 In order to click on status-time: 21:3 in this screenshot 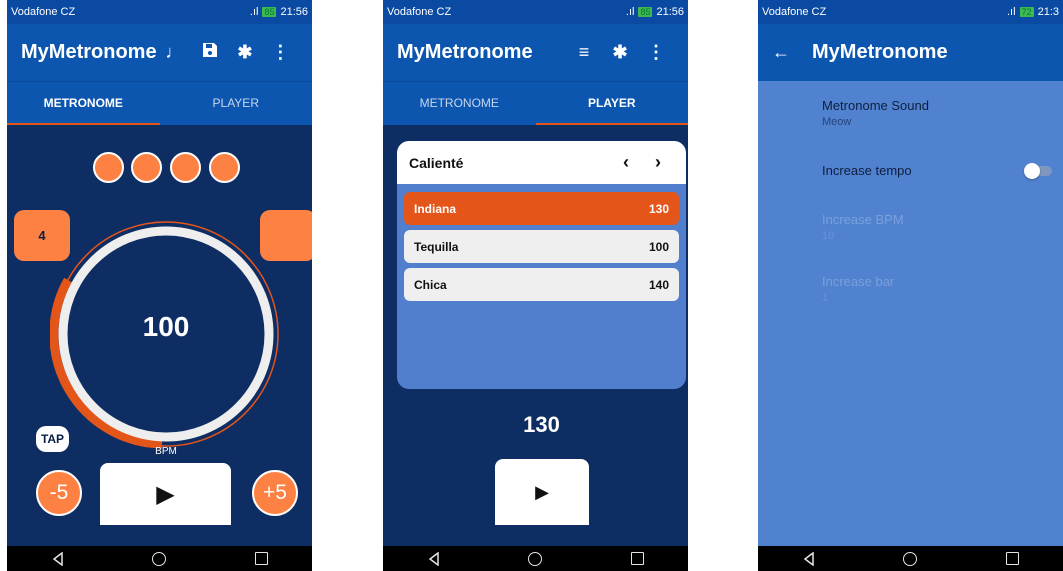, I will do `click(1048, 12)`.